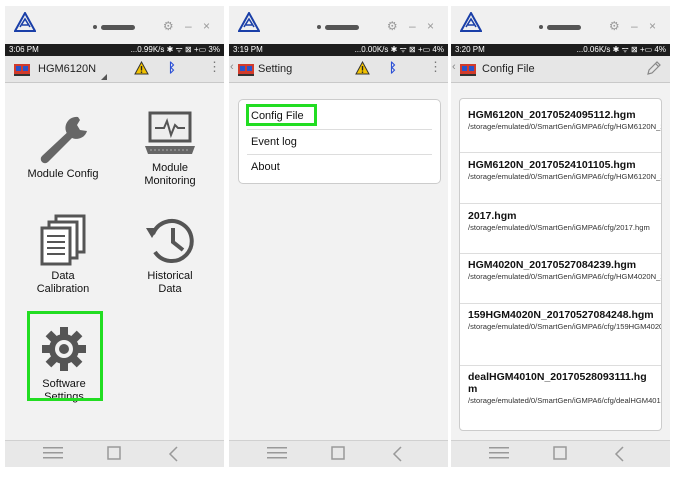  I want to click on file-name: 2017.hgm, so click(492, 216).